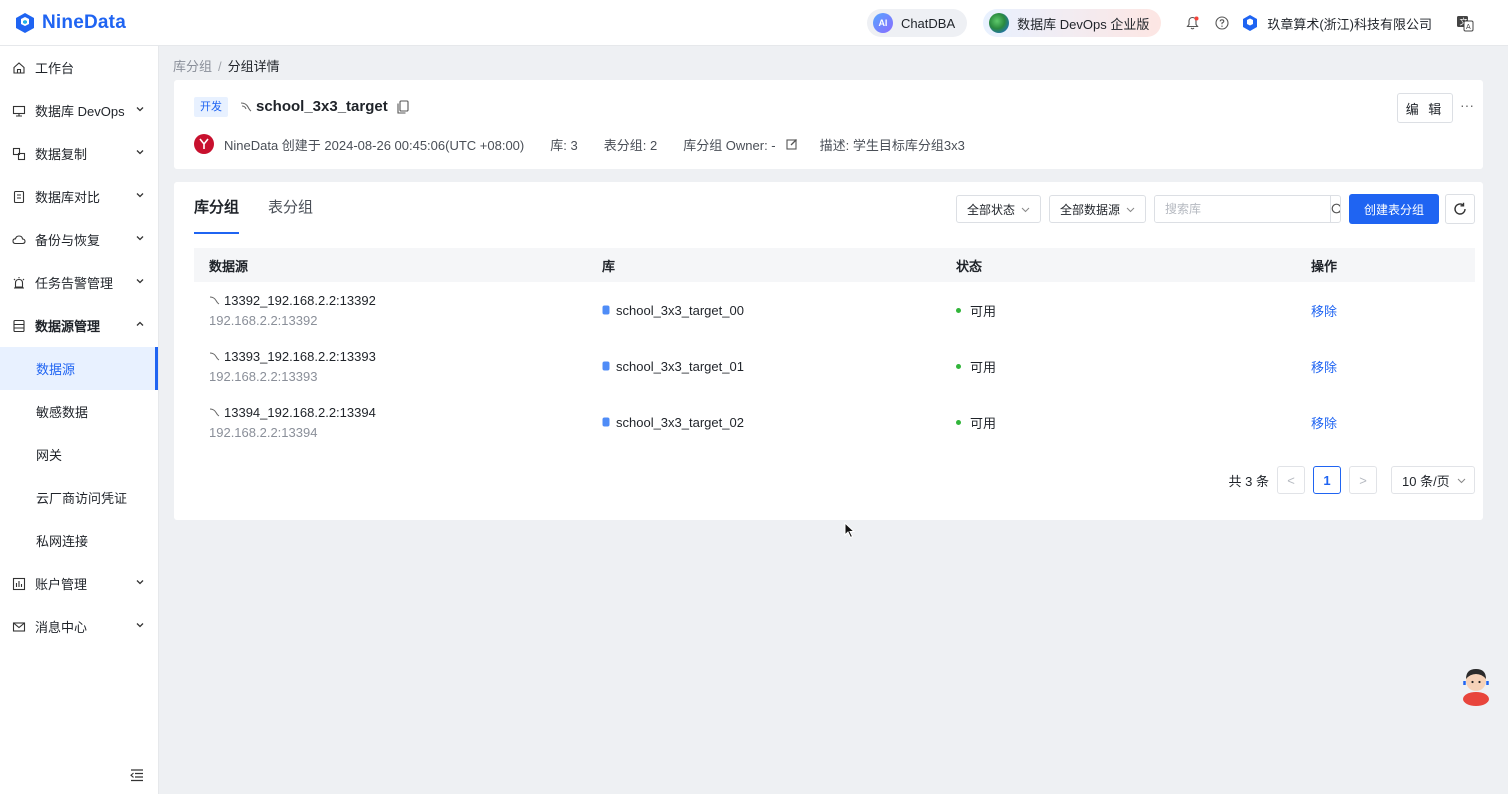 The image size is (1508, 794). I want to click on avatar, so click(204, 144).